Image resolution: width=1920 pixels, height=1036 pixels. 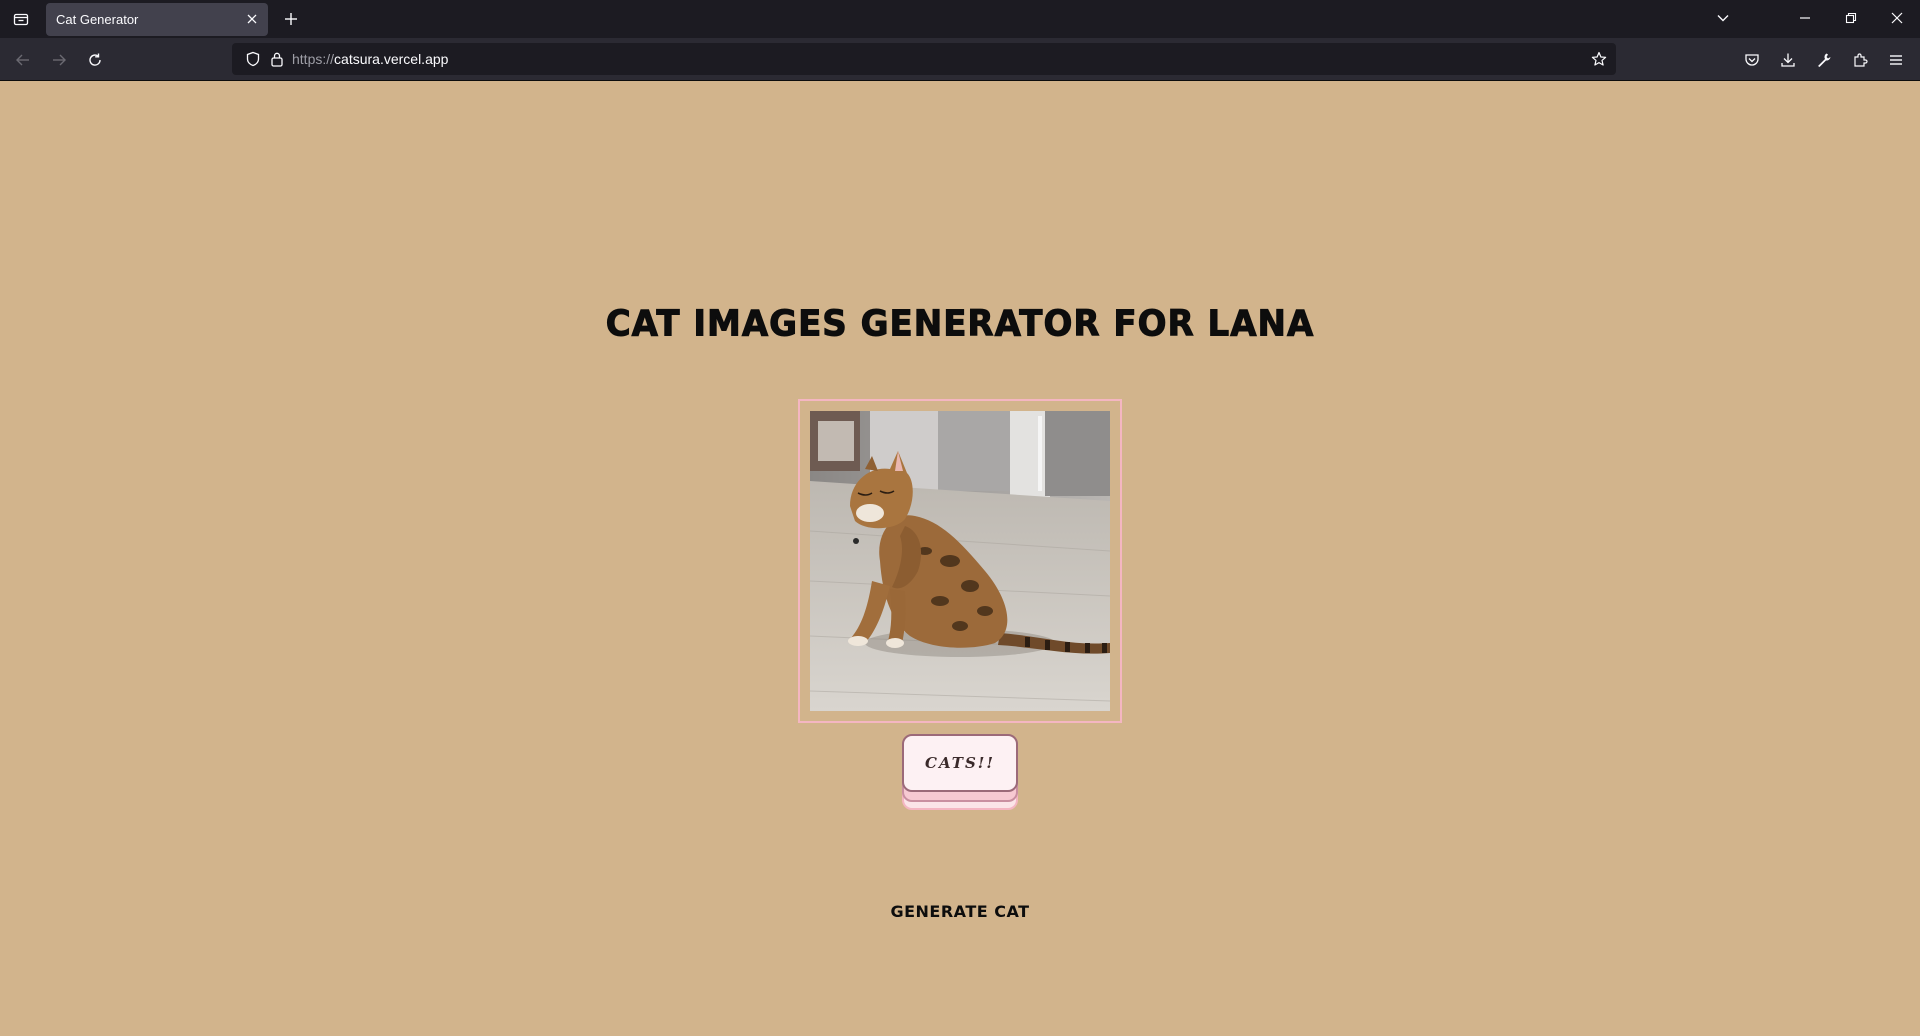 What do you see at coordinates (1860, 60) in the screenshot?
I see `puzzle-icon` at bounding box center [1860, 60].